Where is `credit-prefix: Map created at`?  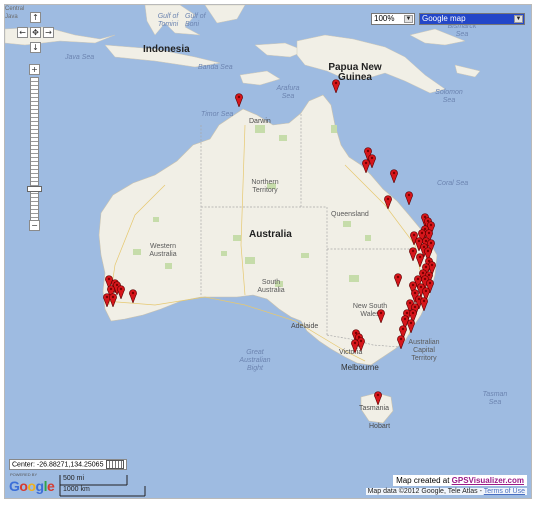
credit-prefix: Map created at is located at coordinates (424, 480).